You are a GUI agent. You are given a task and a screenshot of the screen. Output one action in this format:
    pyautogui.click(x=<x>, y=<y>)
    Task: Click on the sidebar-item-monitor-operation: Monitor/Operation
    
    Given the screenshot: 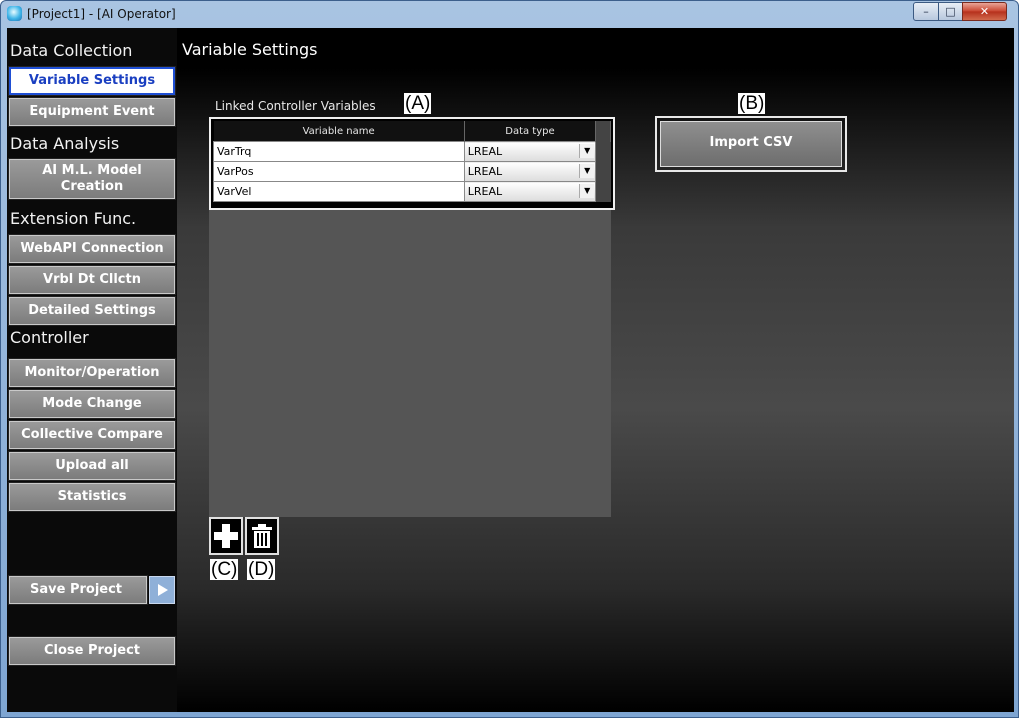 What is the action you would take?
    pyautogui.click(x=92, y=373)
    